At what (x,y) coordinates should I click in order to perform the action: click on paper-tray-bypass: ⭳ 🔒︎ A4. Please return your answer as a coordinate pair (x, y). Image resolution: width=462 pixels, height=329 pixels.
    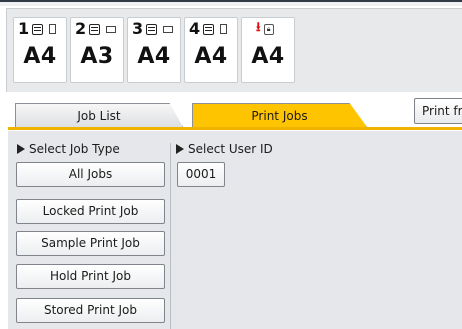
    Looking at the image, I should click on (268, 50).